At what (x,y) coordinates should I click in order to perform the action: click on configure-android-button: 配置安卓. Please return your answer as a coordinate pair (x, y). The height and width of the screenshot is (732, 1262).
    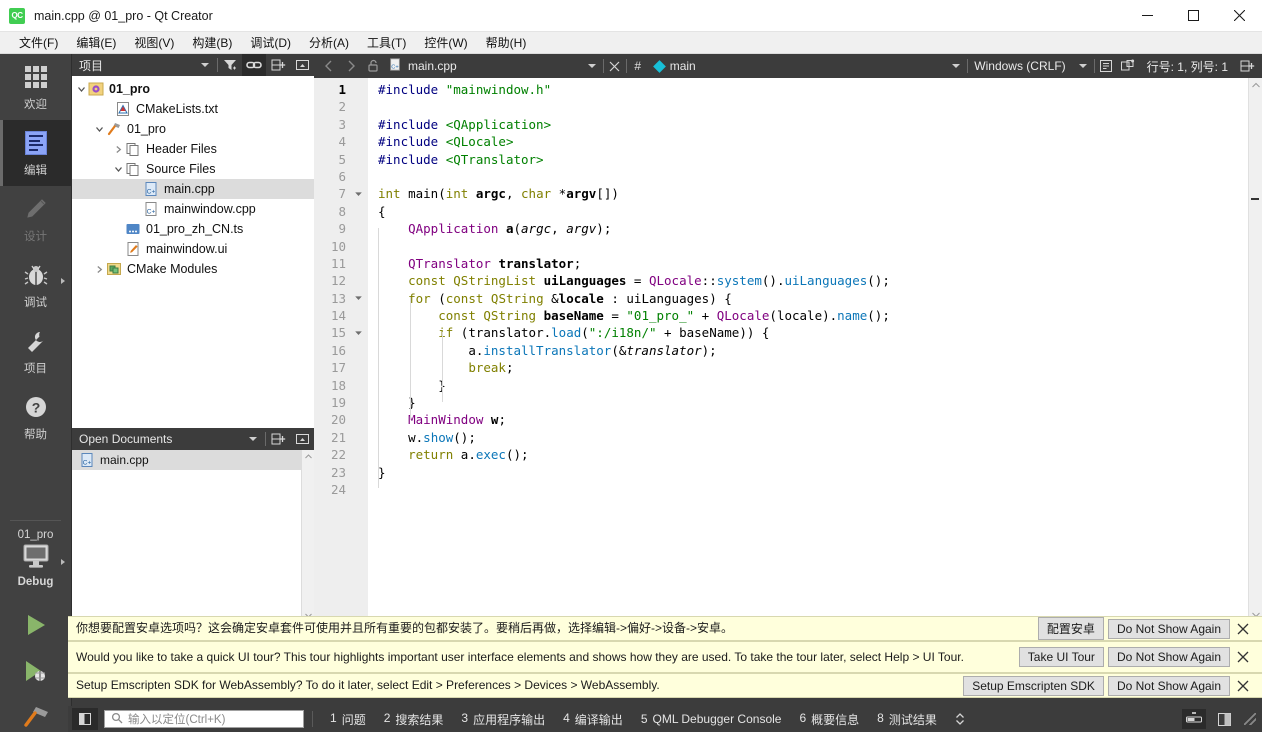
    Looking at the image, I should click on (1070, 628).